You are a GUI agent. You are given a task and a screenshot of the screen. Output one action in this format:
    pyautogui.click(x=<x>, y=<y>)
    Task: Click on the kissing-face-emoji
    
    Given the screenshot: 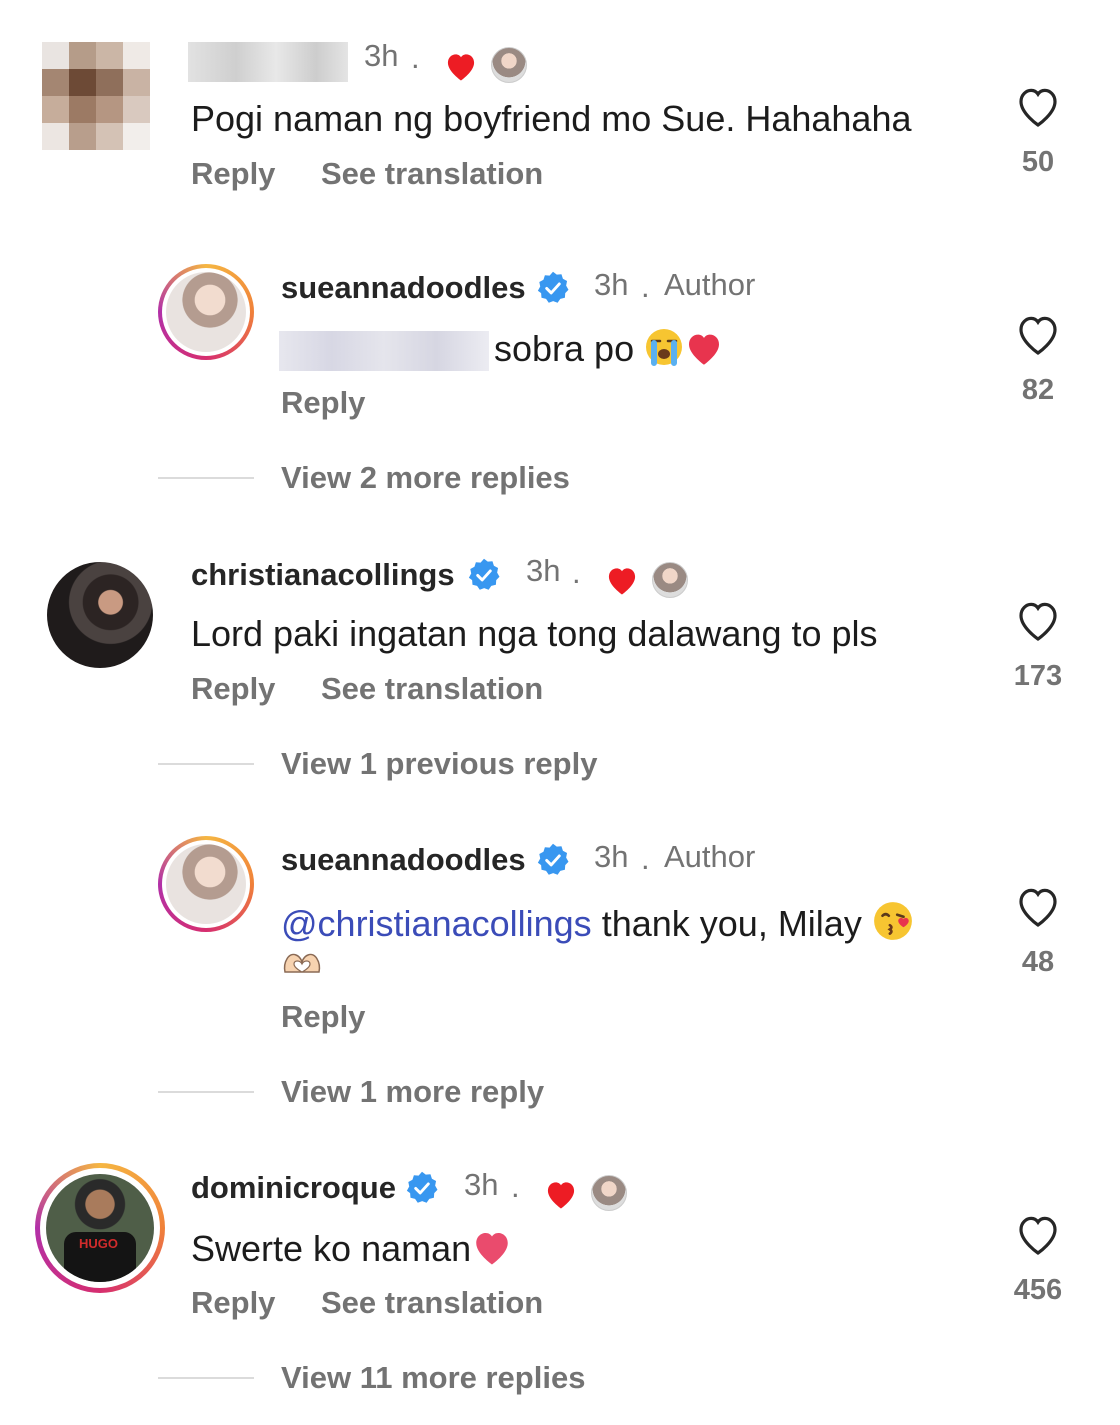 What is the action you would take?
    pyautogui.click(x=892, y=921)
    